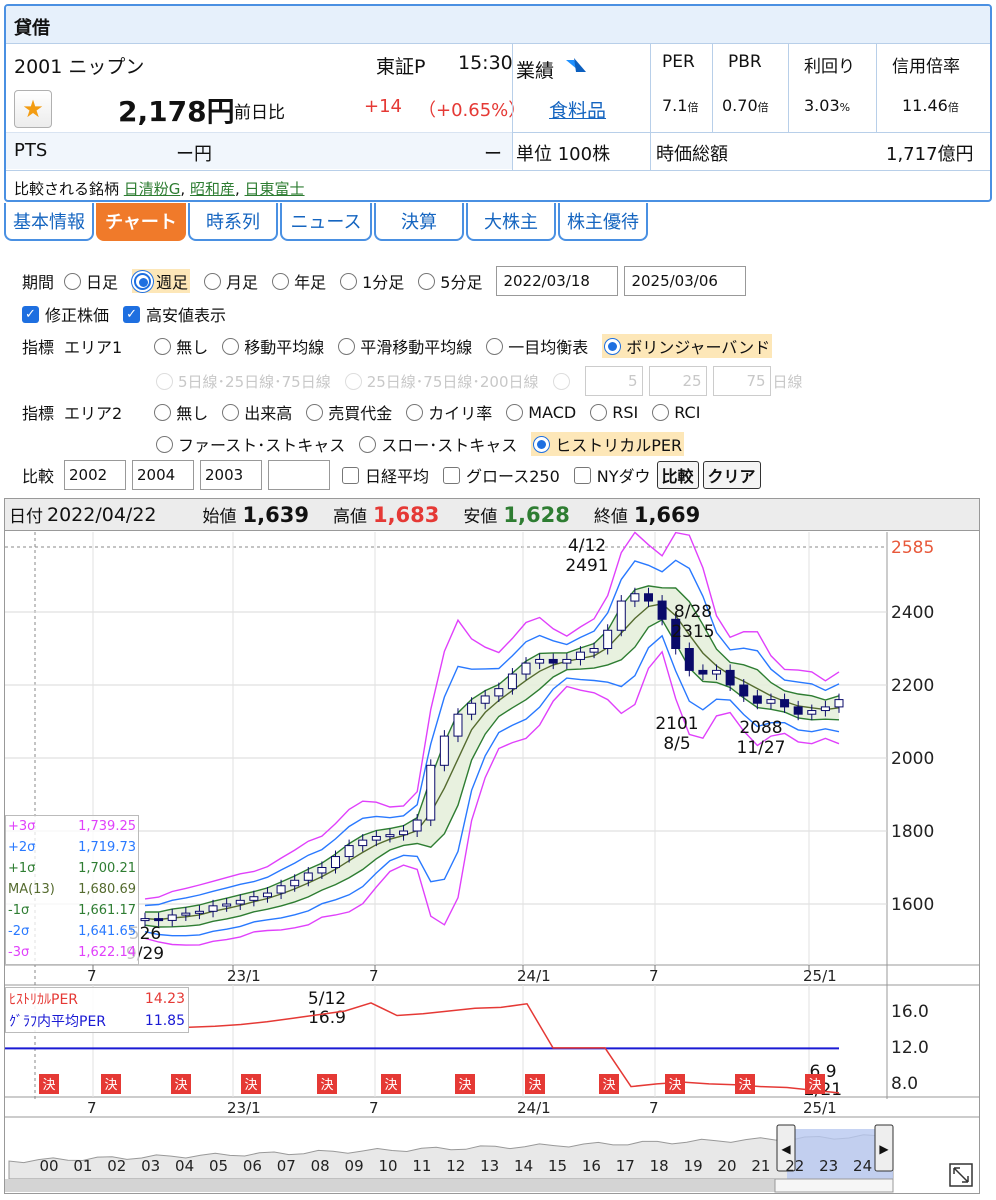  Describe the element at coordinates (244, 1108) in the screenshot. I see `x-tick-label: 23/1` at that location.